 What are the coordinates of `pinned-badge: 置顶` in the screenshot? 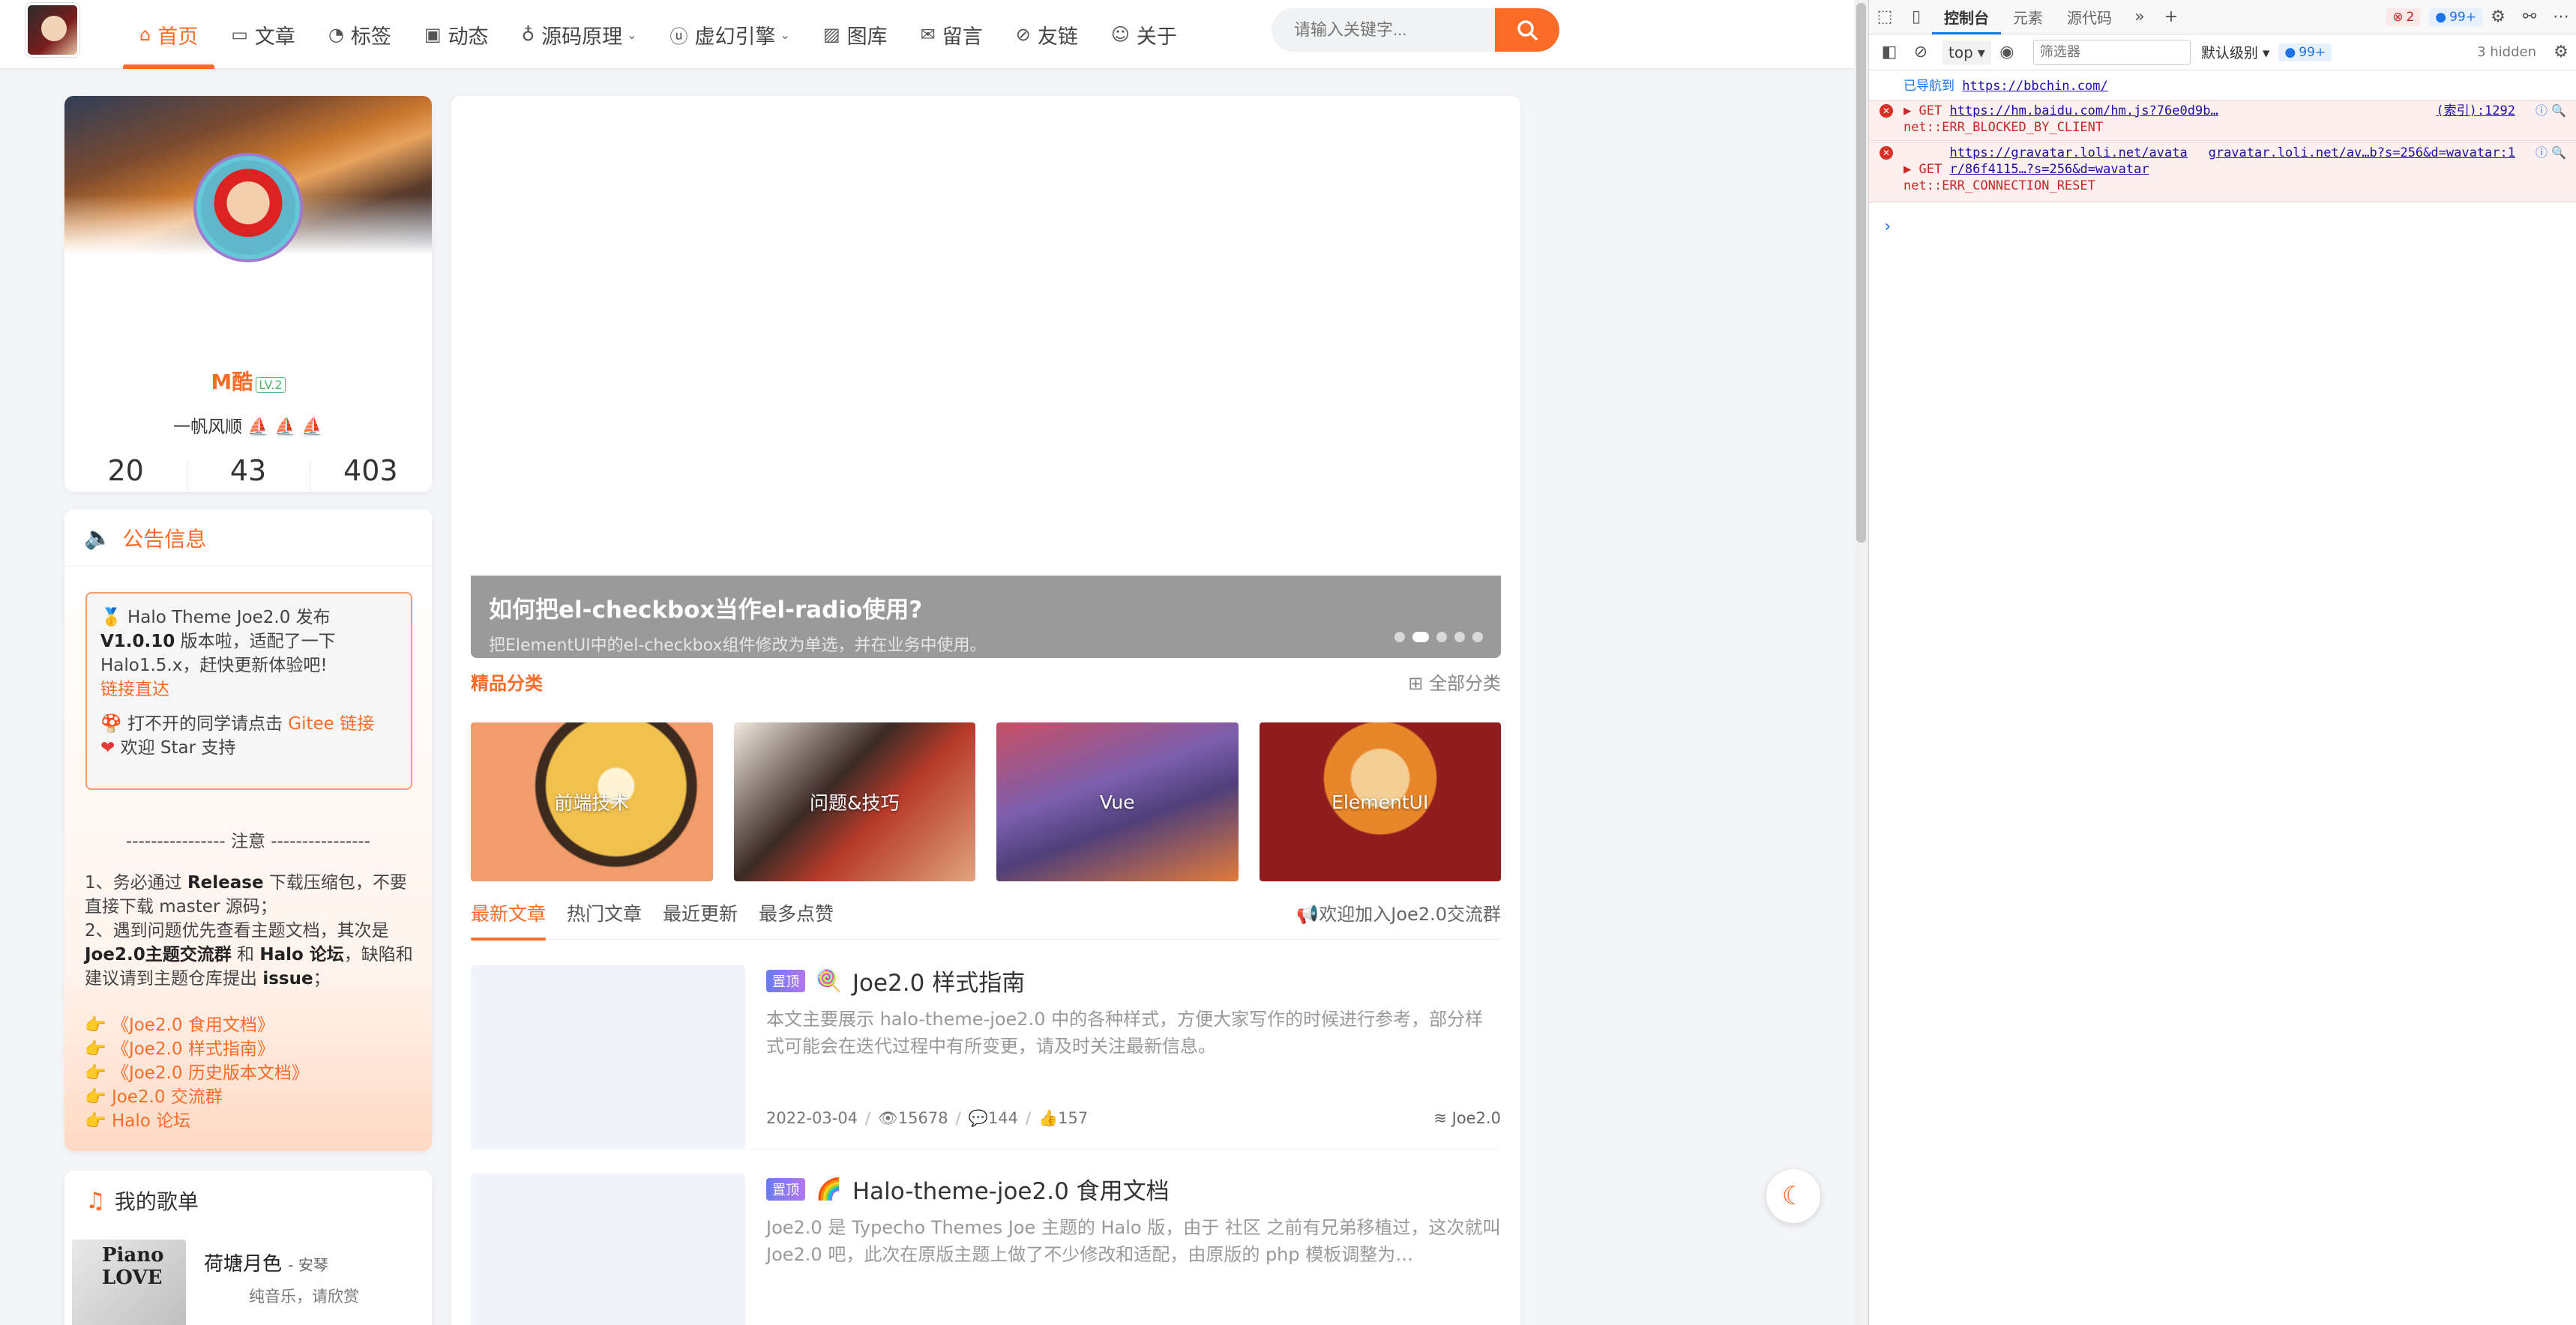 It's located at (786, 1189).